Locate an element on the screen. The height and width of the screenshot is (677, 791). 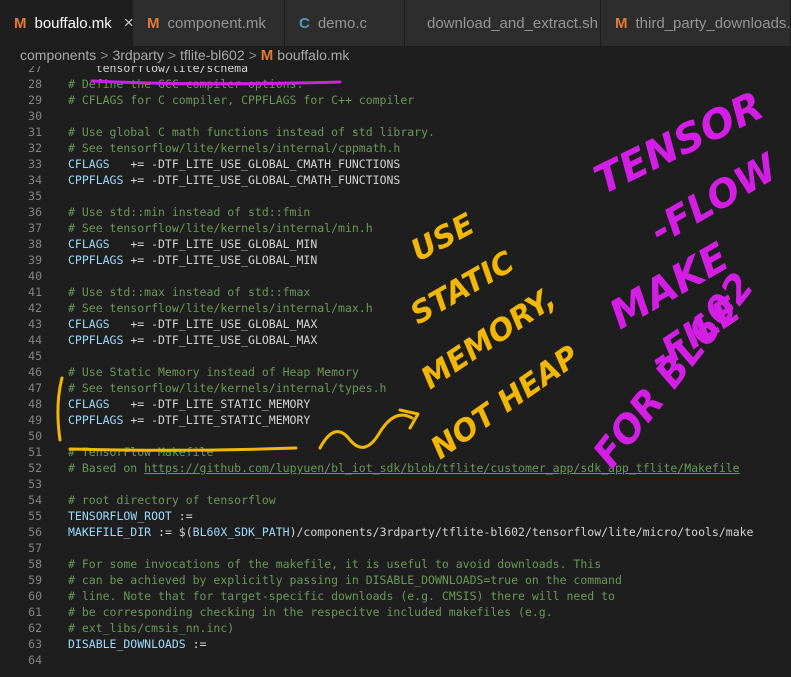
line-code: # TensorFlow Makefile is located at coordinates (140, 452).